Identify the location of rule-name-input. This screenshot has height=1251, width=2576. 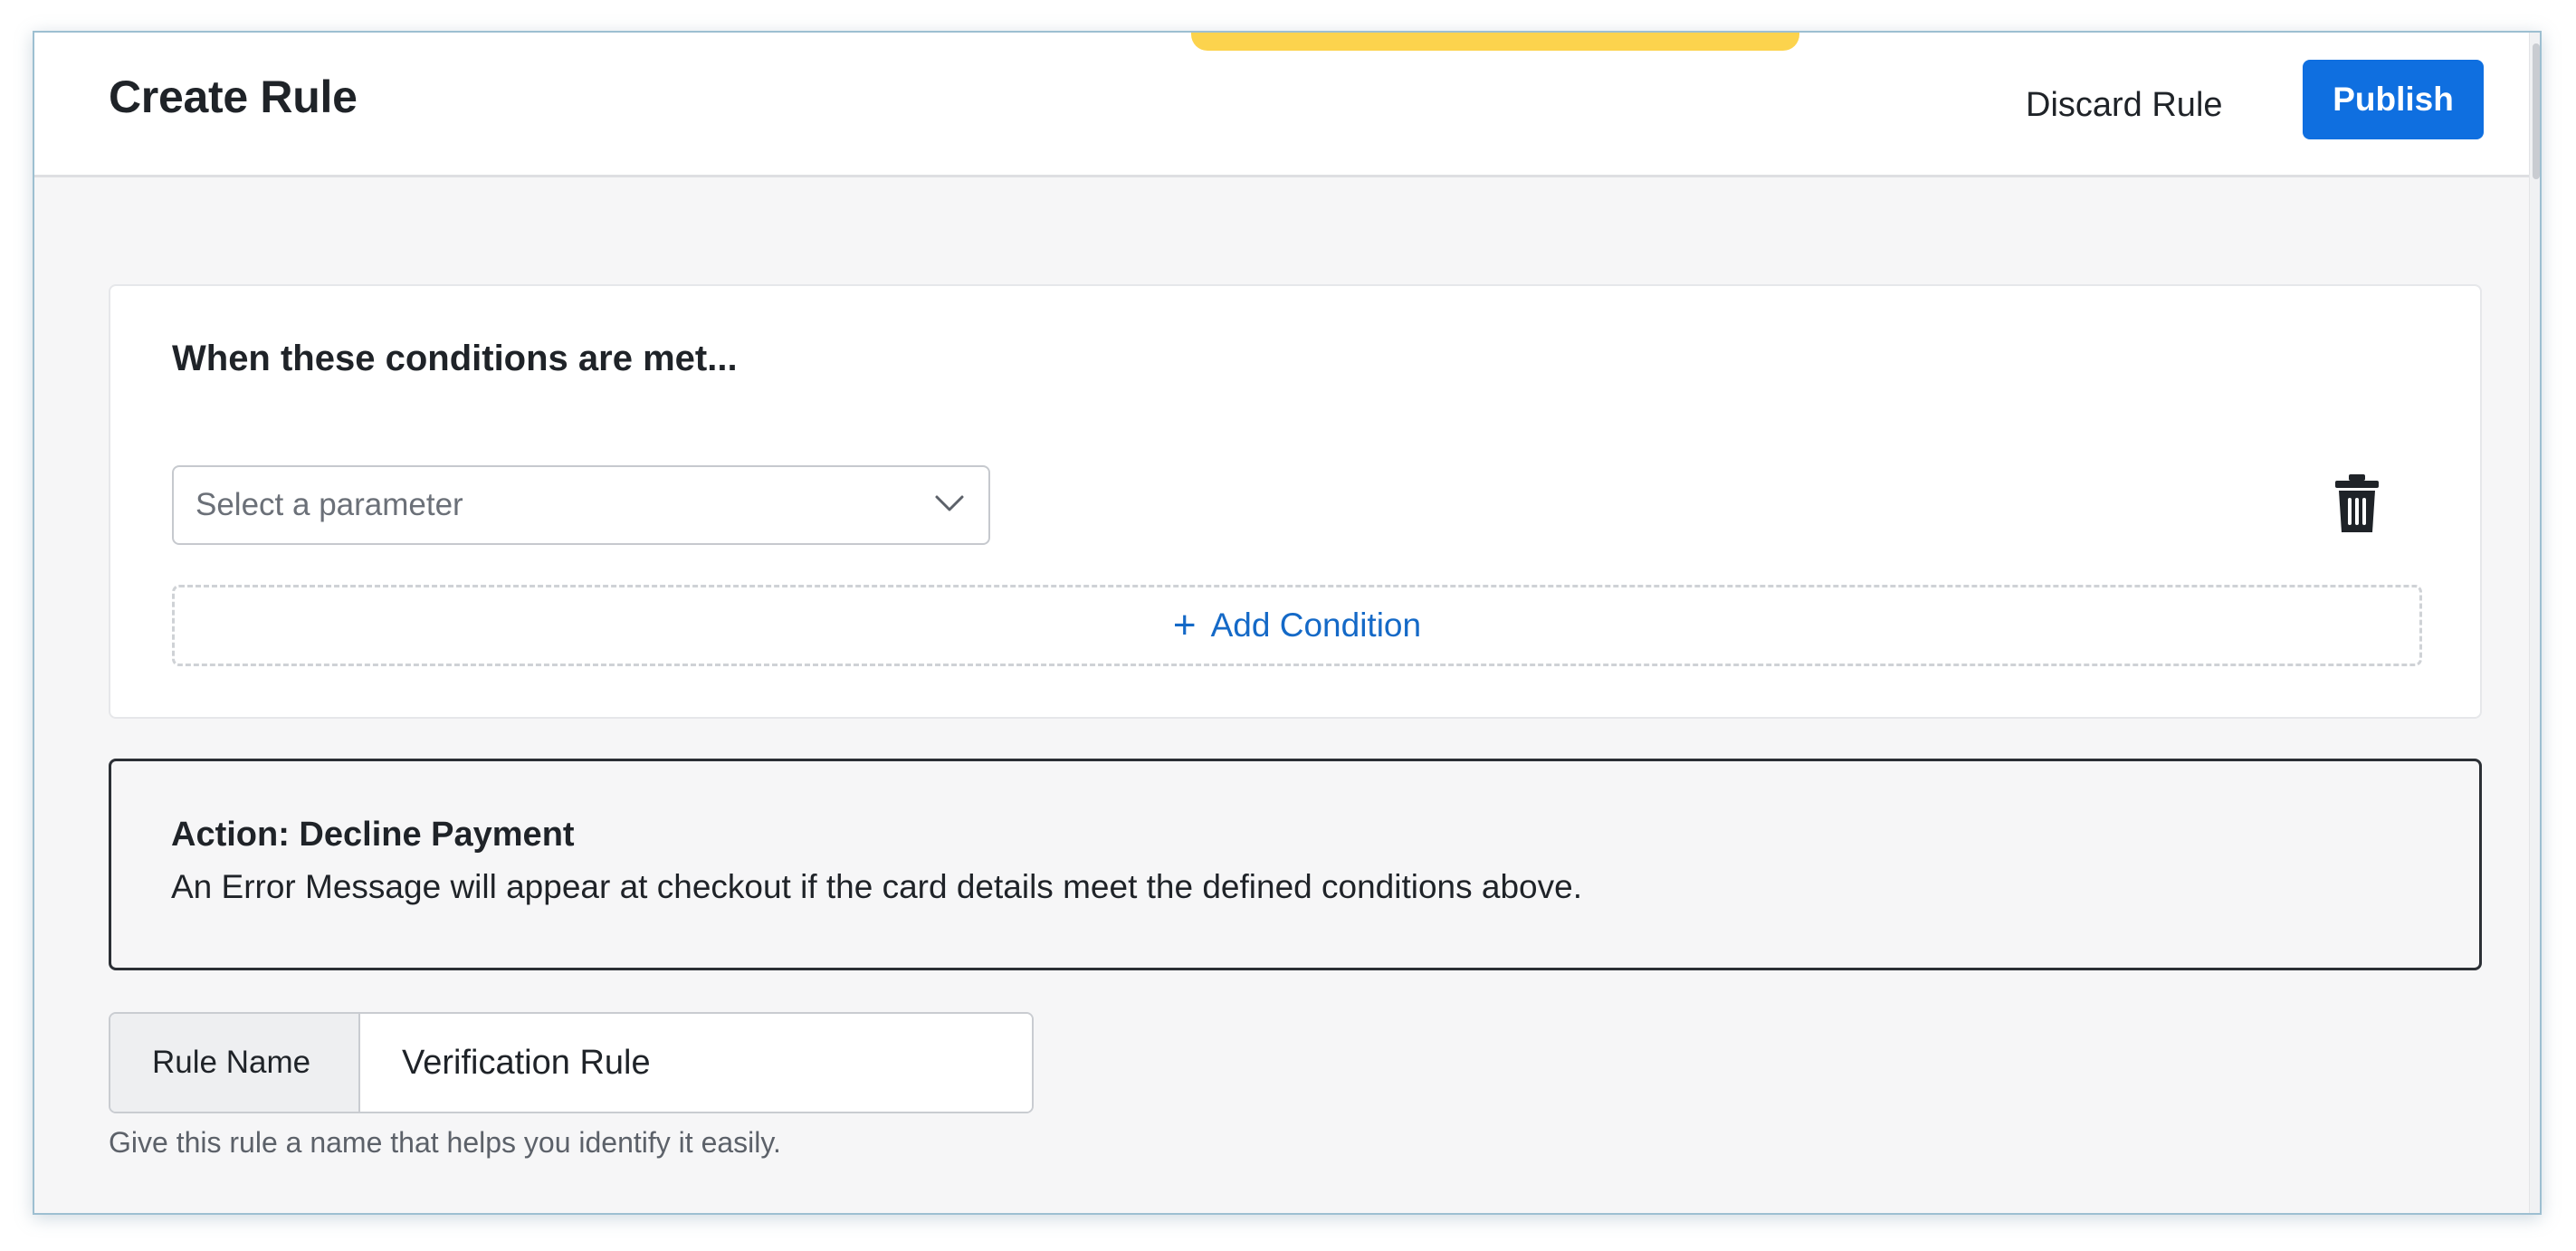
(696, 1063).